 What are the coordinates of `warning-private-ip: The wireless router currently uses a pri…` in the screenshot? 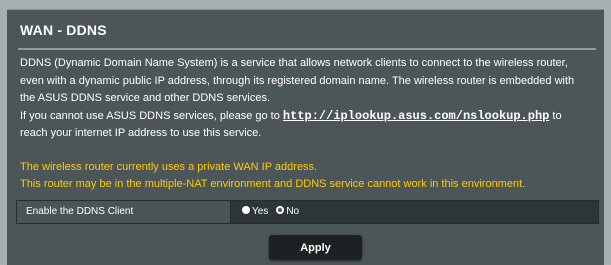 It's located at (169, 167).